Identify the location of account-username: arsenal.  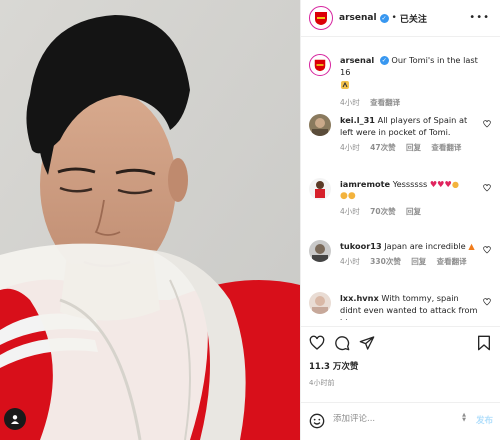
(358, 18).